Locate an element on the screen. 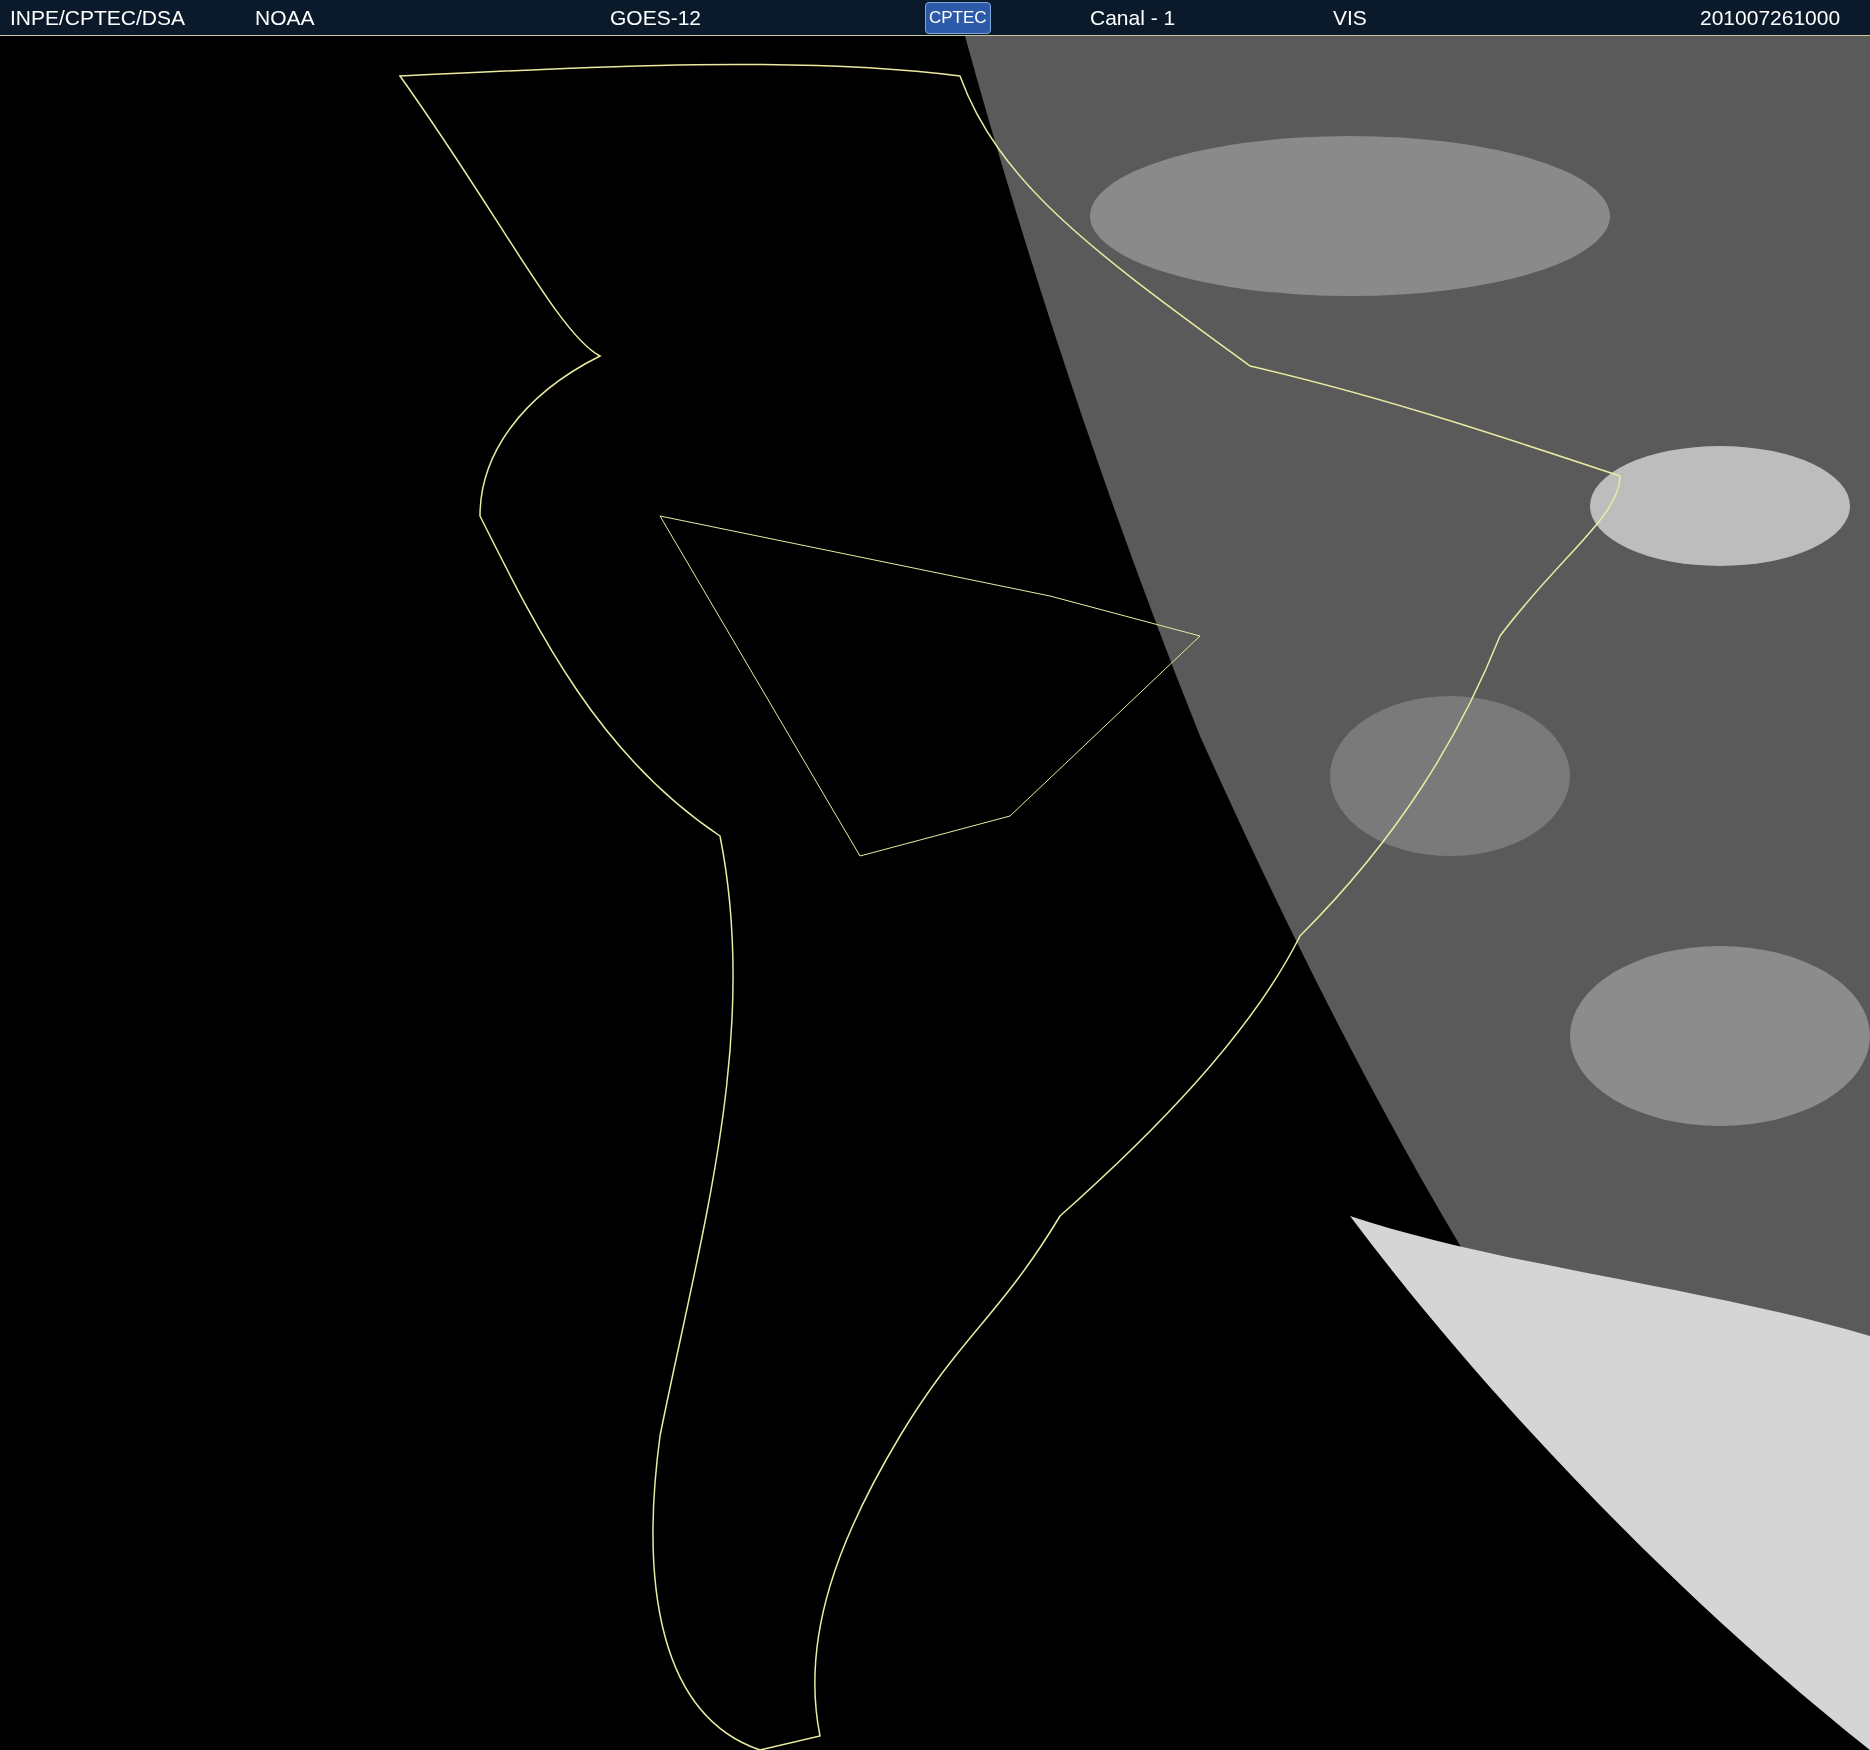 This screenshot has width=1870, height=1750. header-label: VIS is located at coordinates (1350, 17).